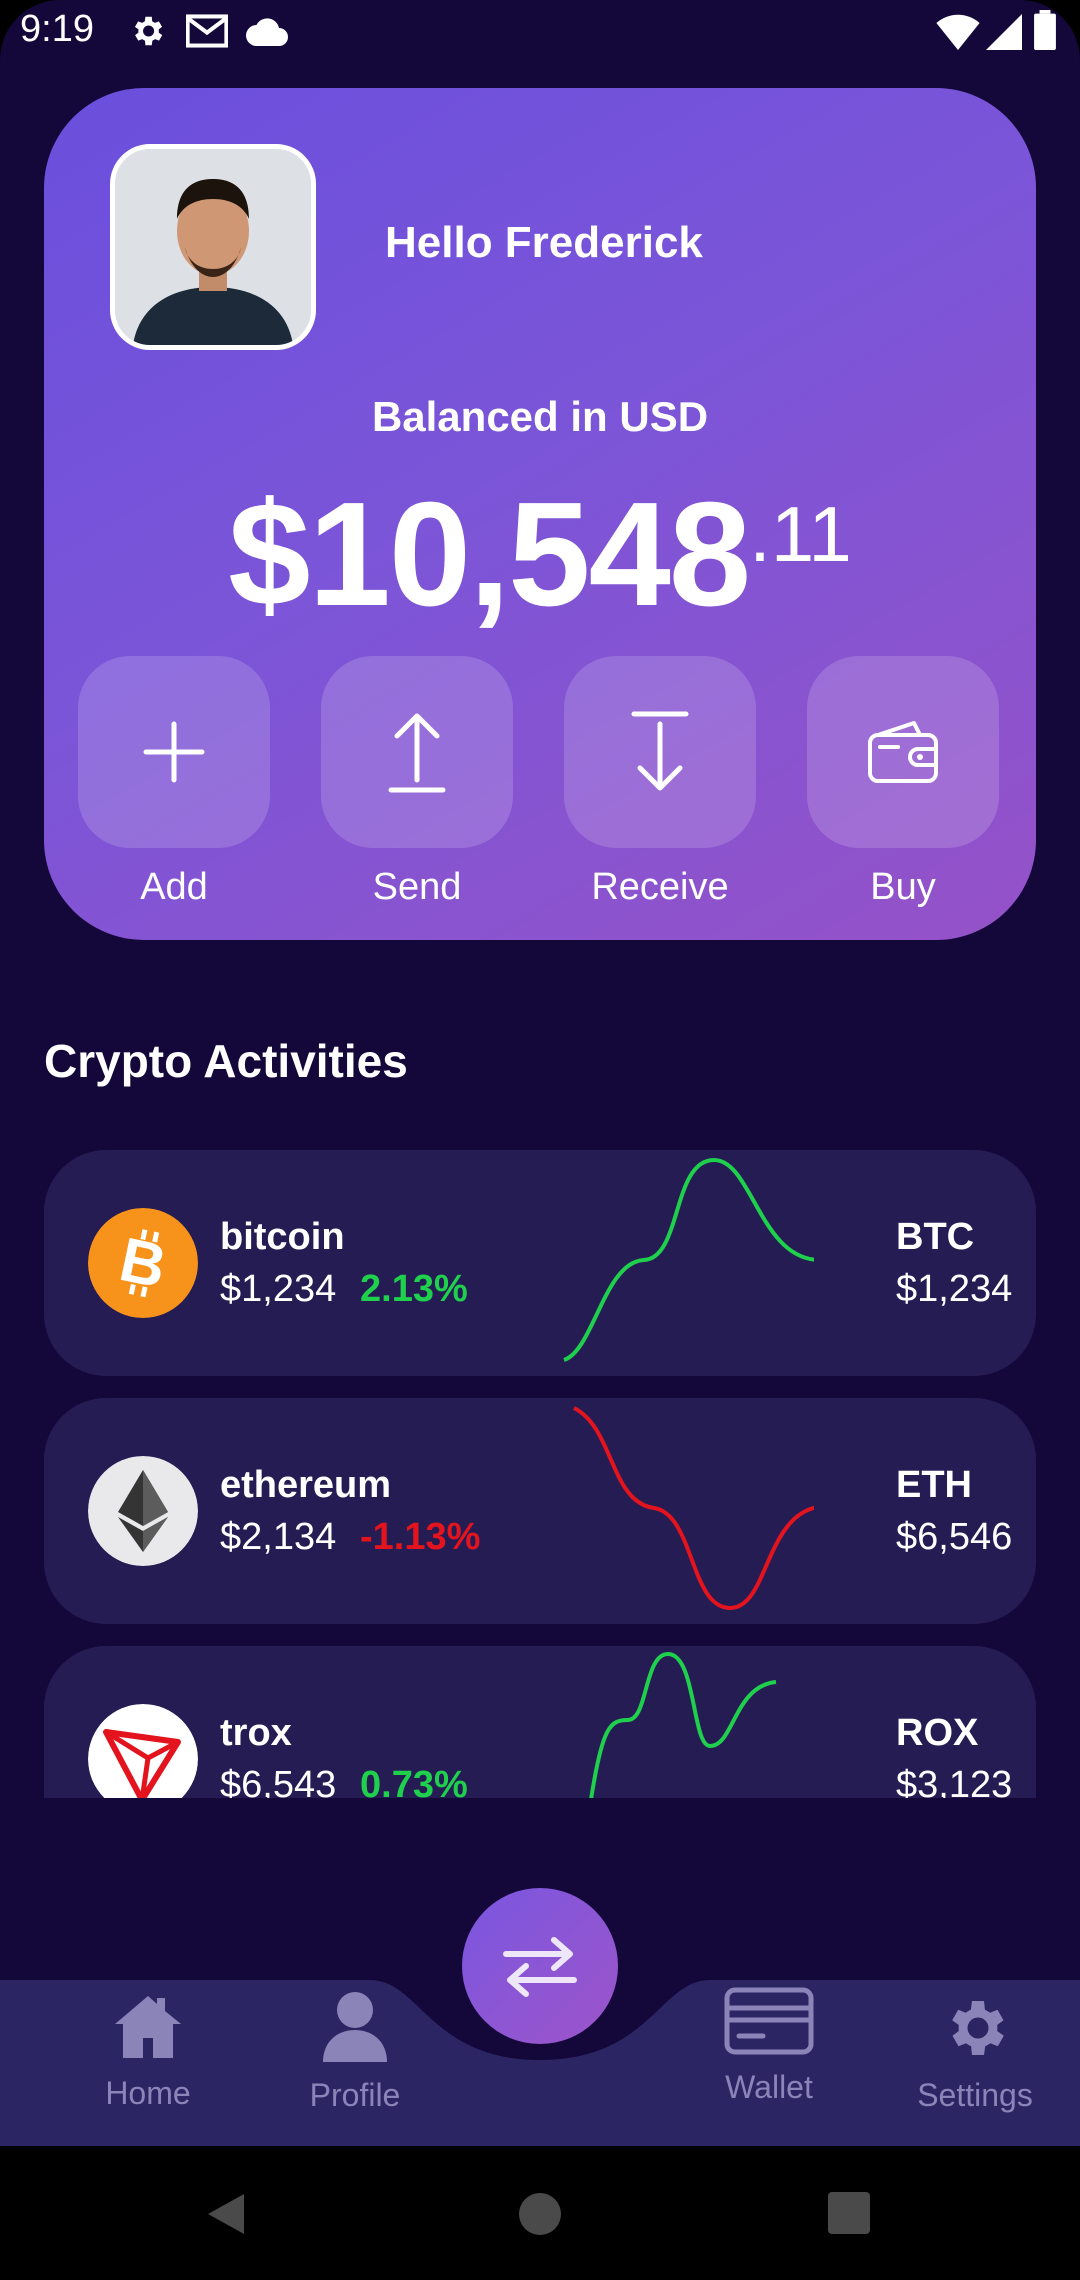  I want to click on gmail-icon, so click(207, 33).